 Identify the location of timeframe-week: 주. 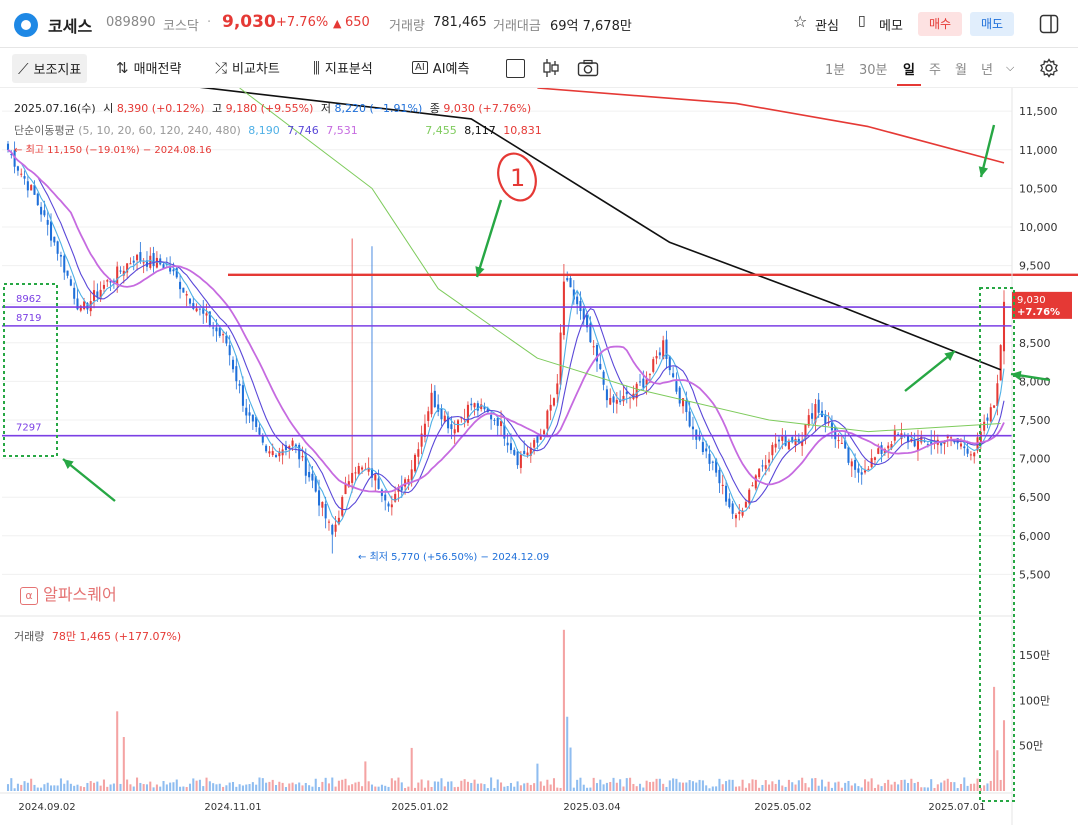
(935, 68).